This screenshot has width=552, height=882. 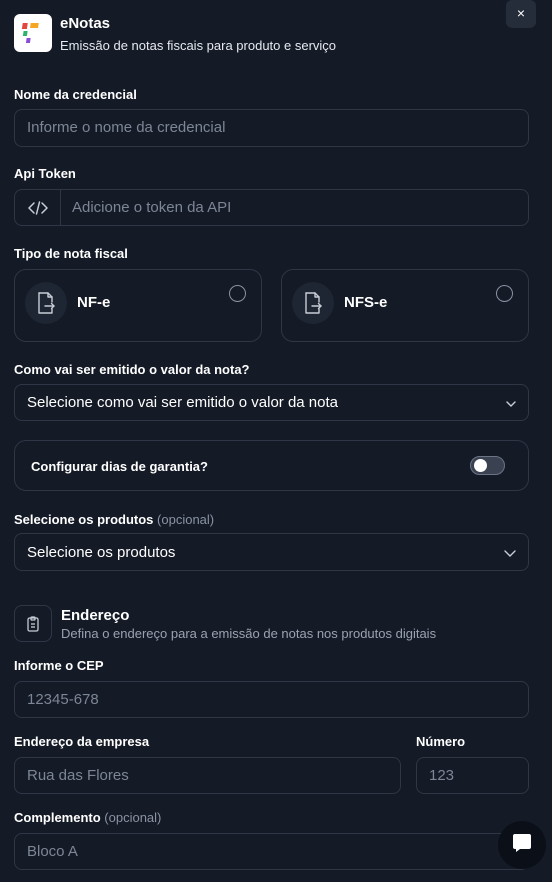 What do you see at coordinates (33, 33) in the screenshot?
I see `enotas-logo` at bounding box center [33, 33].